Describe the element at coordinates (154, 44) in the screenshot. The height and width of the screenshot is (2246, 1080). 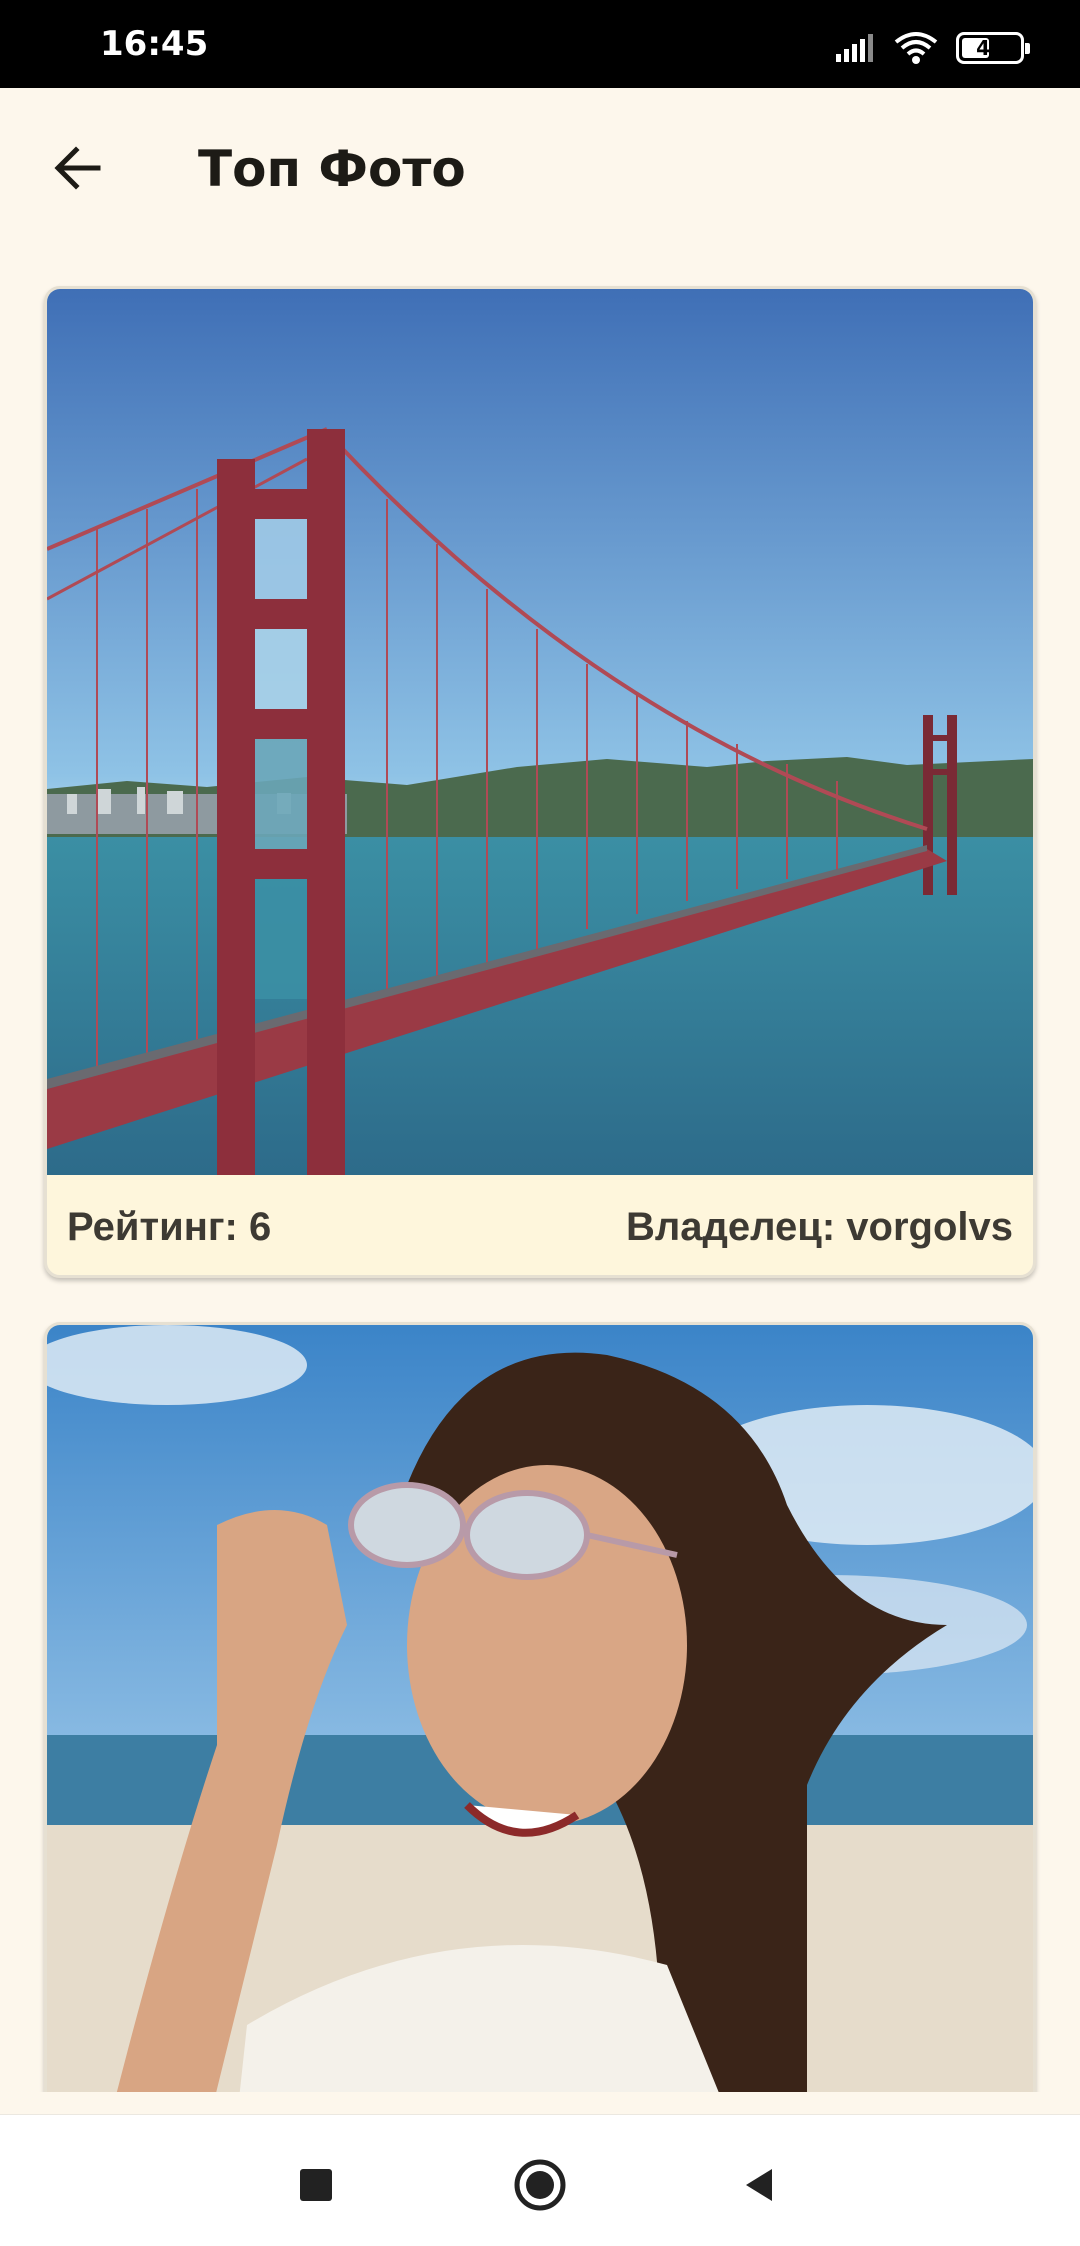
I see `status-time: 16:45` at that location.